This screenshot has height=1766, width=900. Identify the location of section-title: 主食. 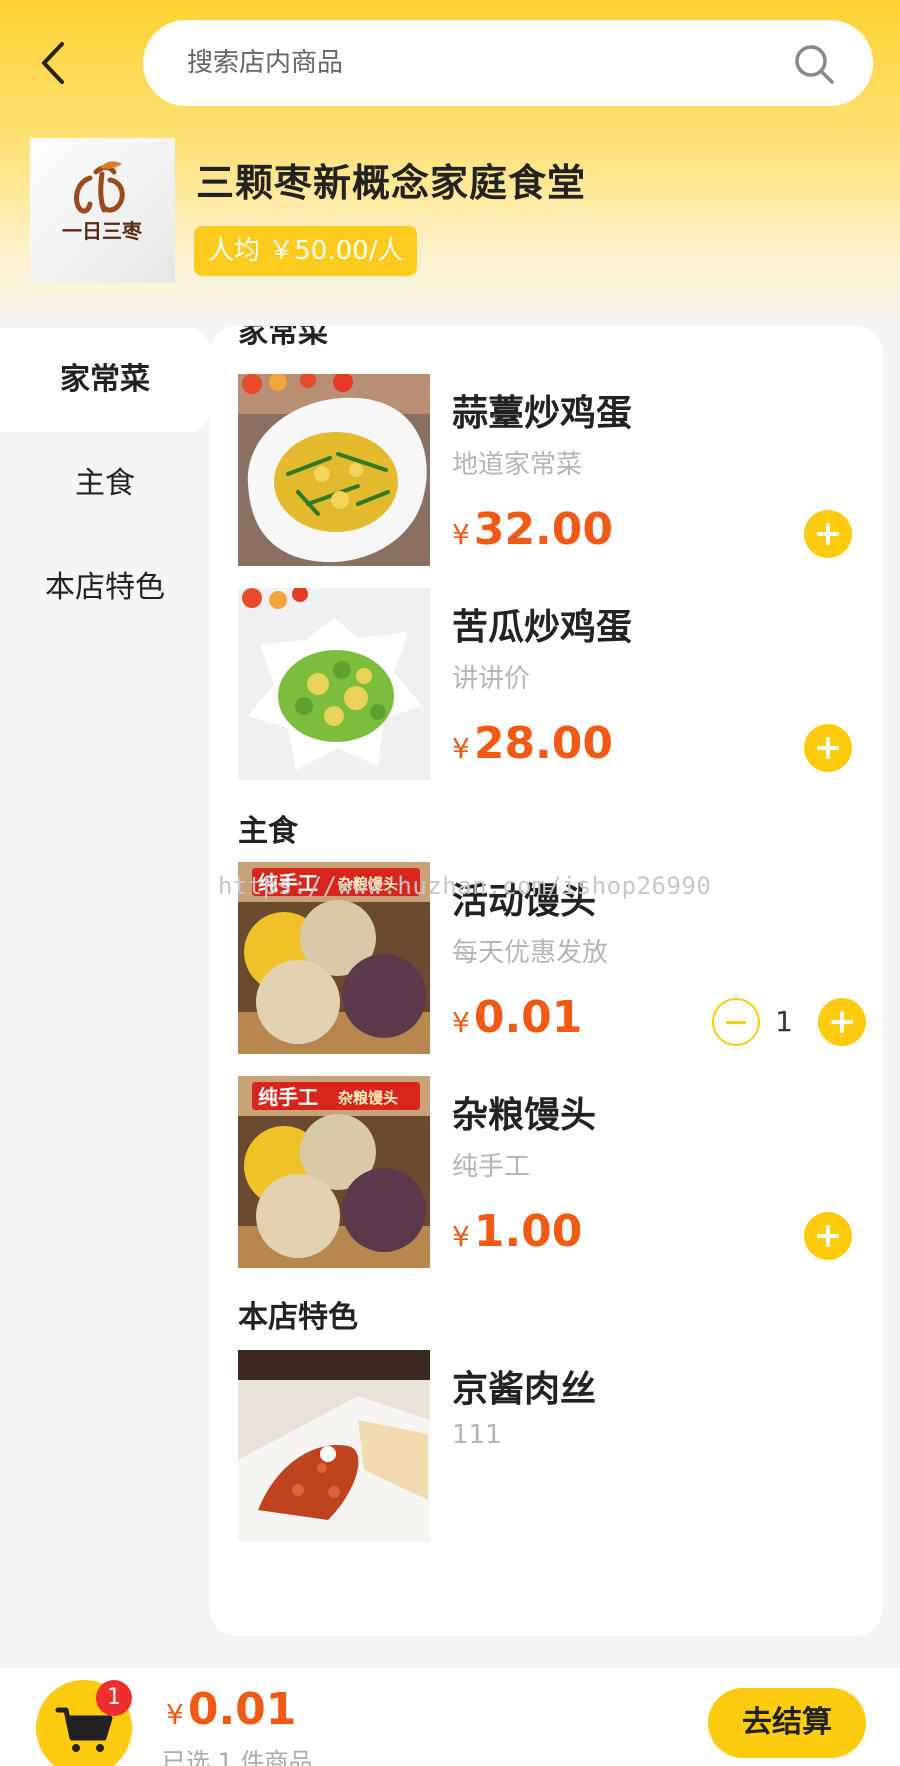
(268, 831).